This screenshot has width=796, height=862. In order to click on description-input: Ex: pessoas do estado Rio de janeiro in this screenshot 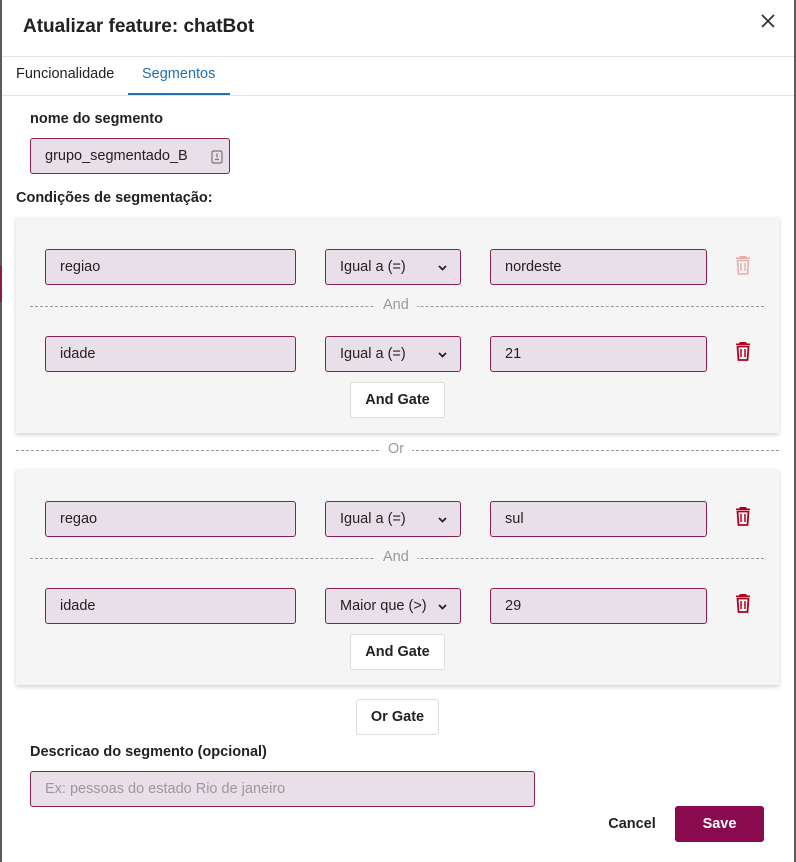, I will do `click(282, 789)`.